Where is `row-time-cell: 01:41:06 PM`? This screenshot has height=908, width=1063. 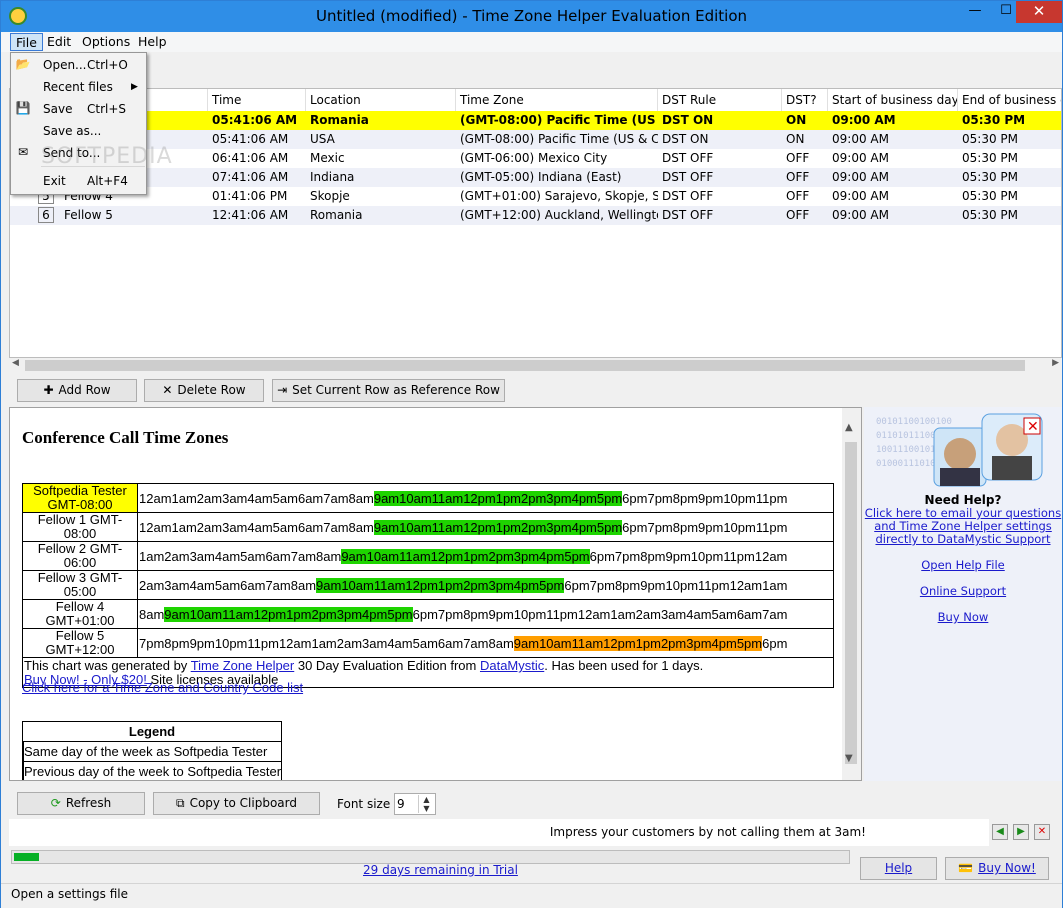 row-time-cell: 01:41:06 PM is located at coordinates (257, 196).